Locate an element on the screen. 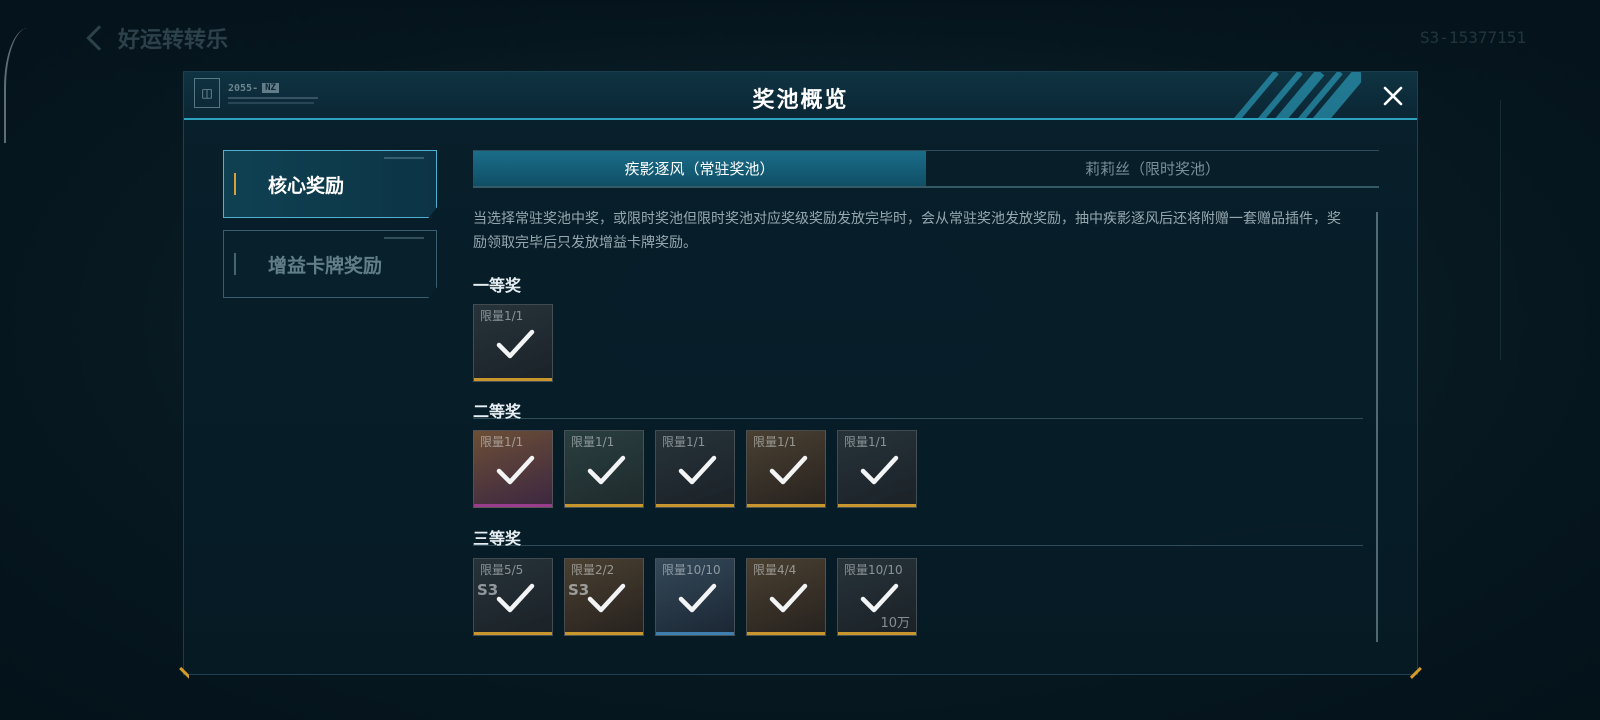 The image size is (1600, 720). background-topbar is located at coordinates (800, 40).